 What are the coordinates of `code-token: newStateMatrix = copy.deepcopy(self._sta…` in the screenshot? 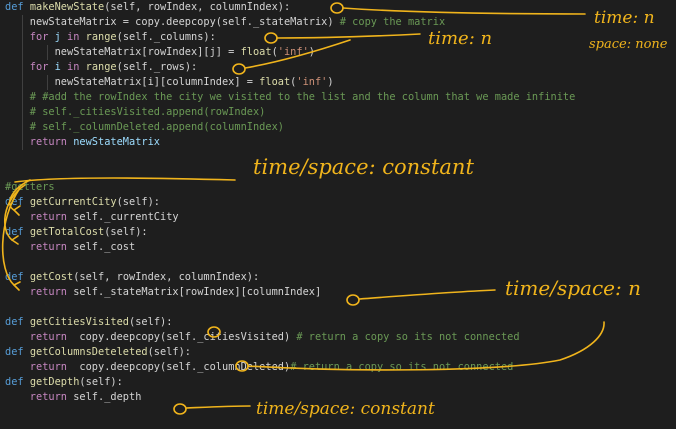 It's located at (172, 22).